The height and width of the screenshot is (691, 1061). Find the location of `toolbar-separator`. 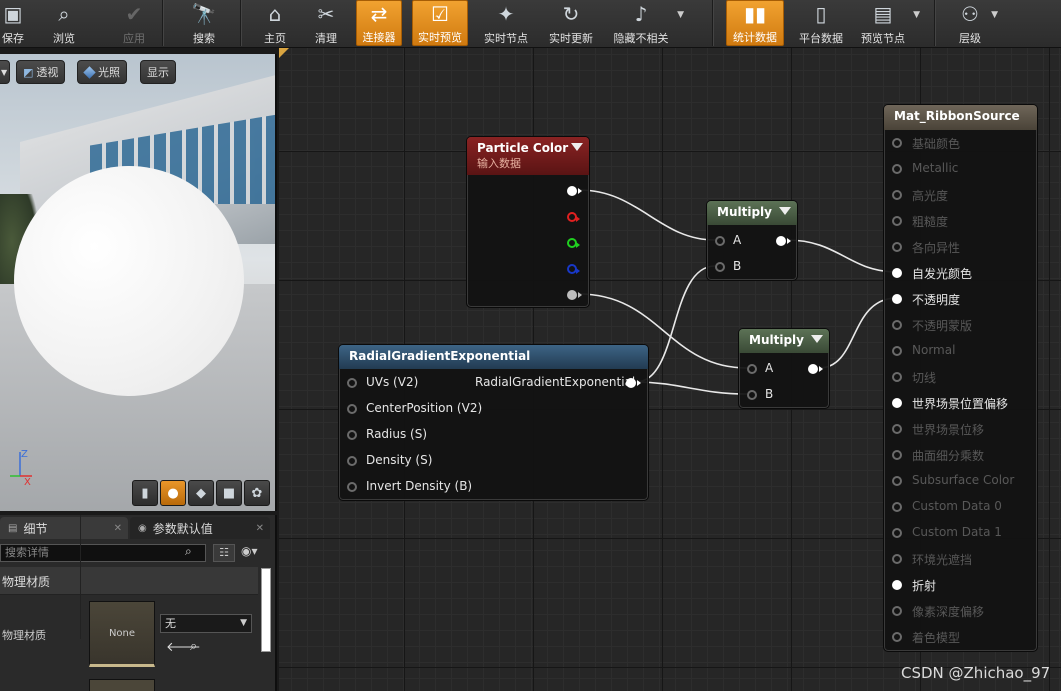

toolbar-separator is located at coordinates (713, 23).